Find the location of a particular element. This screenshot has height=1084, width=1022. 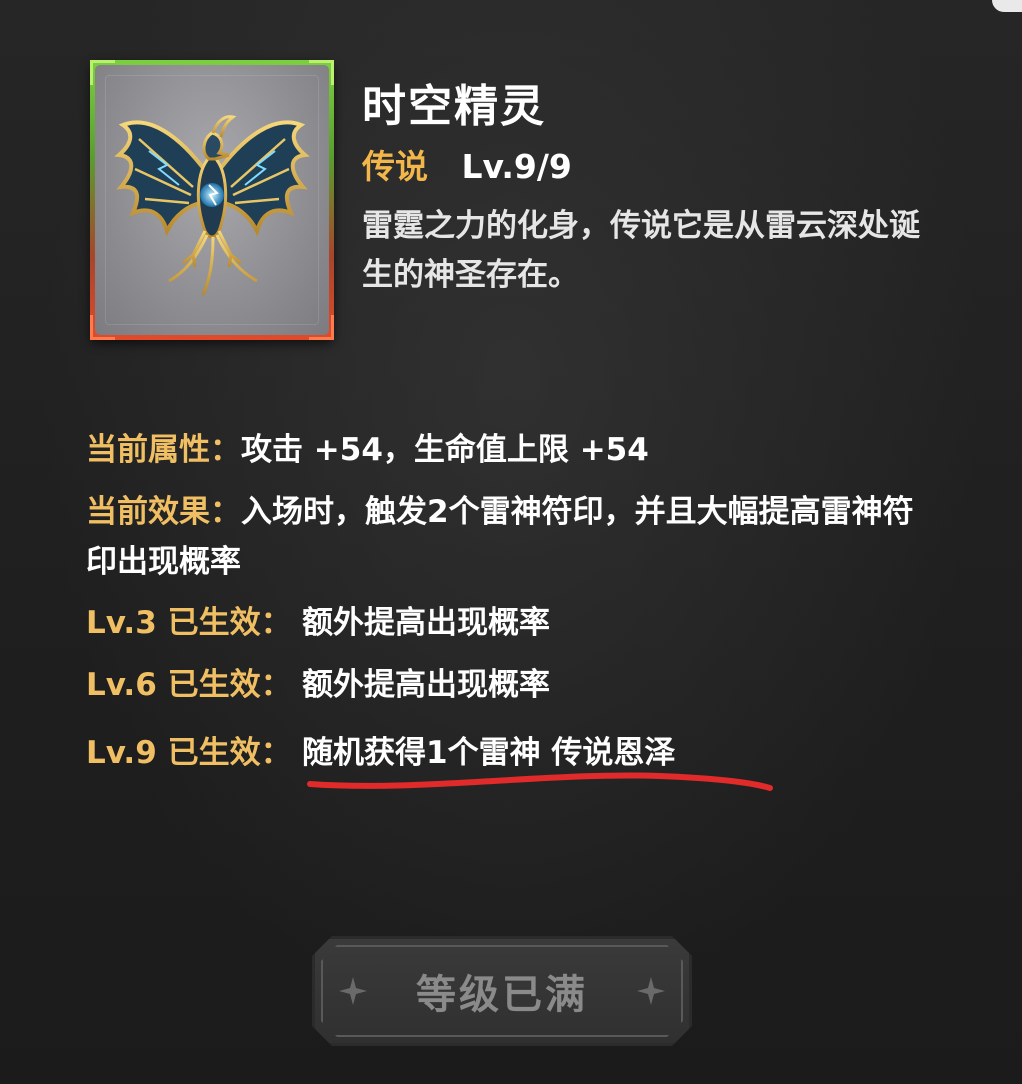

attribute-row-current-stats: 当前属性：攻击 +54，生命值上限 +54 is located at coordinates (511, 450).